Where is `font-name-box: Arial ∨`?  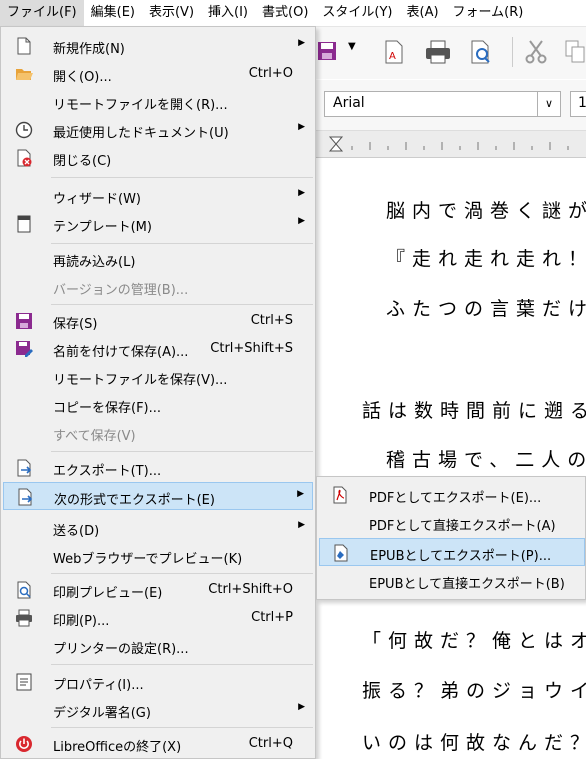
font-name-box: Arial ∨ is located at coordinates (442, 104).